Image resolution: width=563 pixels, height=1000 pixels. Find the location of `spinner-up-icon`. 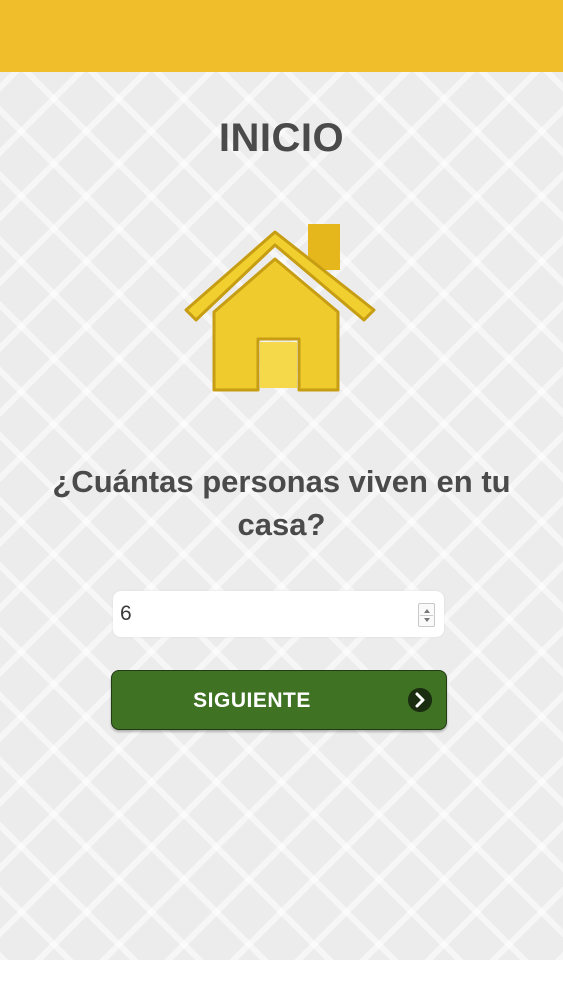

spinner-up-icon is located at coordinates (426, 610).